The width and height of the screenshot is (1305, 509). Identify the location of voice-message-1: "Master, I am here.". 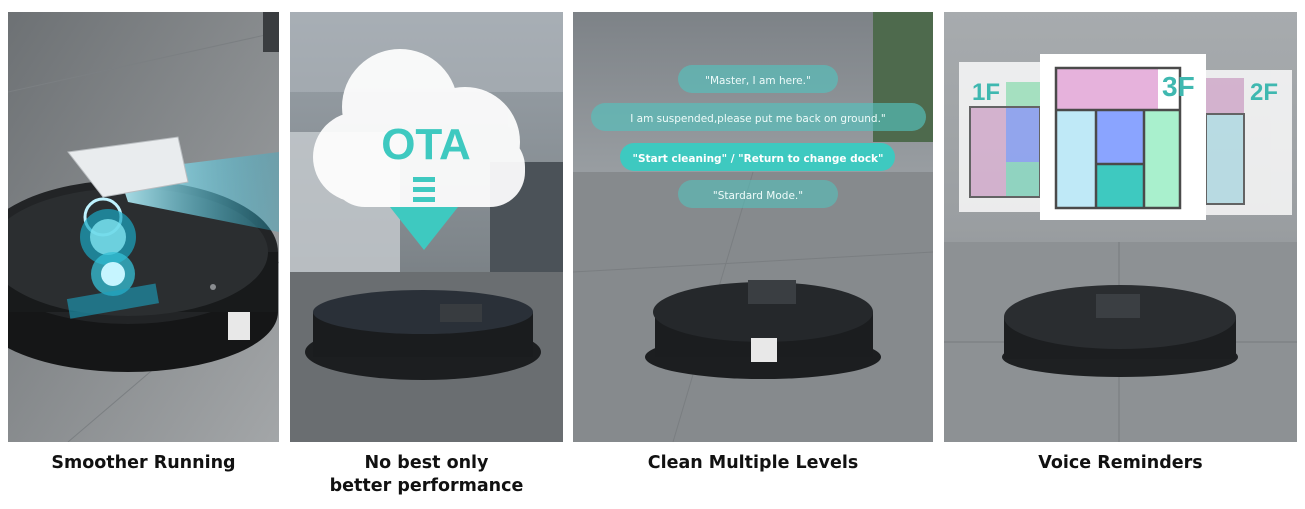
(758, 81).